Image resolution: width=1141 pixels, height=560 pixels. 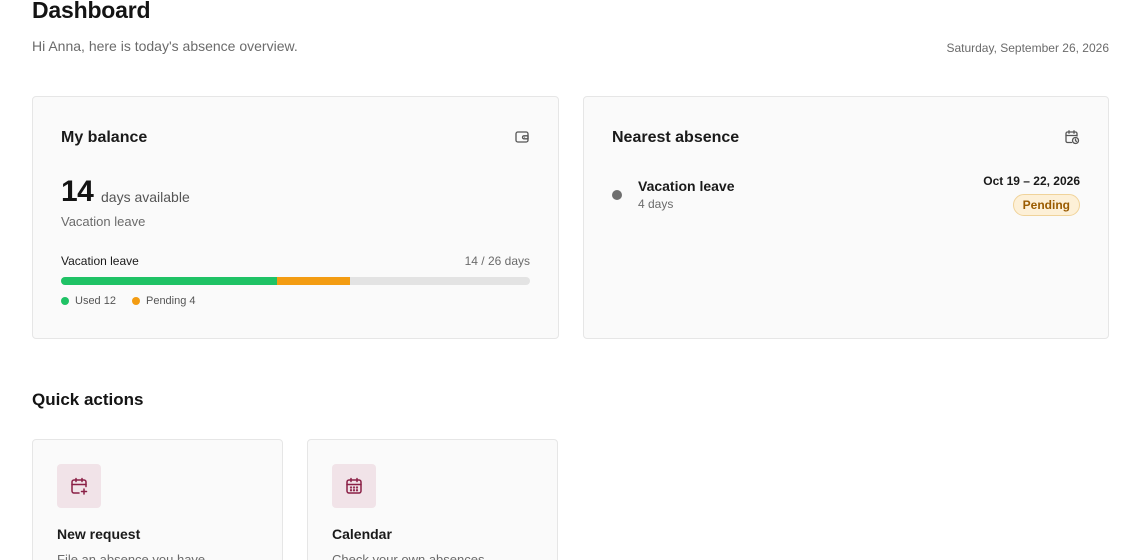 I want to click on legend-pending: Pending 4, so click(x=163, y=301).